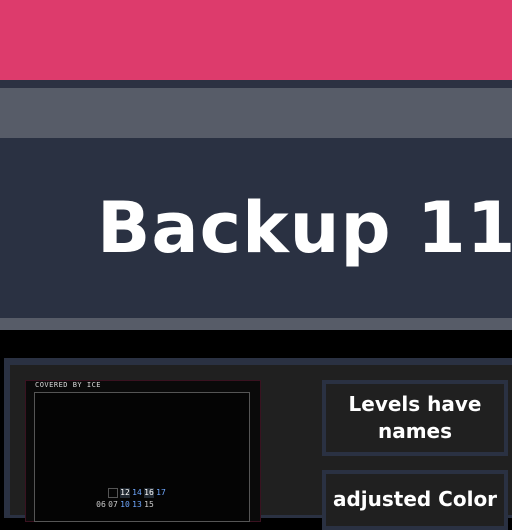 The image size is (512, 530). I want to click on panel-bottom-border, so click(256, 324).